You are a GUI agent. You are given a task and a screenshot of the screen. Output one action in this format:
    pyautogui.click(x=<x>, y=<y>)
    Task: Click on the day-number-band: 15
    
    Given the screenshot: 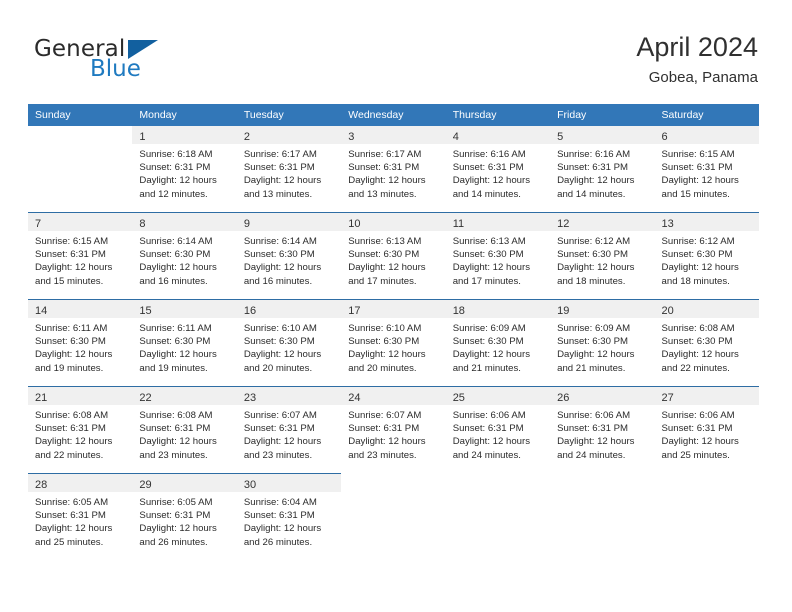 What is the action you would take?
    pyautogui.click(x=184, y=309)
    